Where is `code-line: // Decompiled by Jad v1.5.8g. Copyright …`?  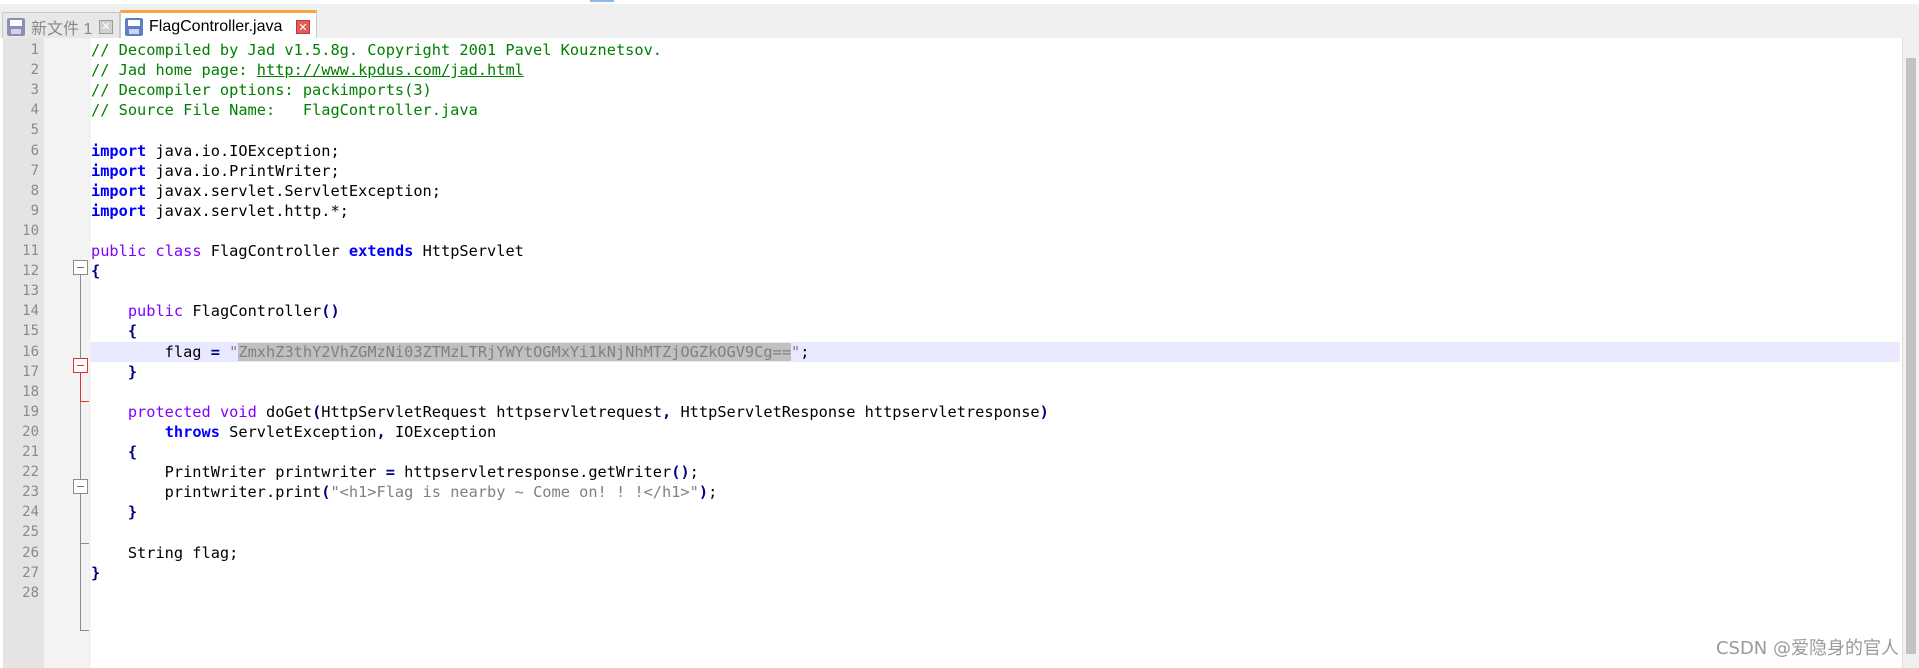
code-line: // Decompiled by Jad v1.5.8g. Copyright … is located at coordinates (376, 50).